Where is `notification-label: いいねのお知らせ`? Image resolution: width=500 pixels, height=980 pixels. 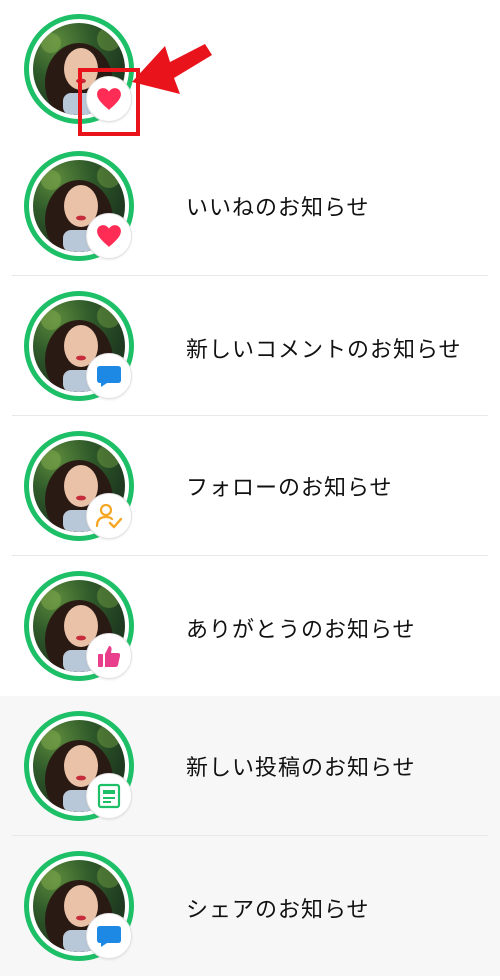 notification-label: いいねのお知らせ is located at coordinates (278, 208).